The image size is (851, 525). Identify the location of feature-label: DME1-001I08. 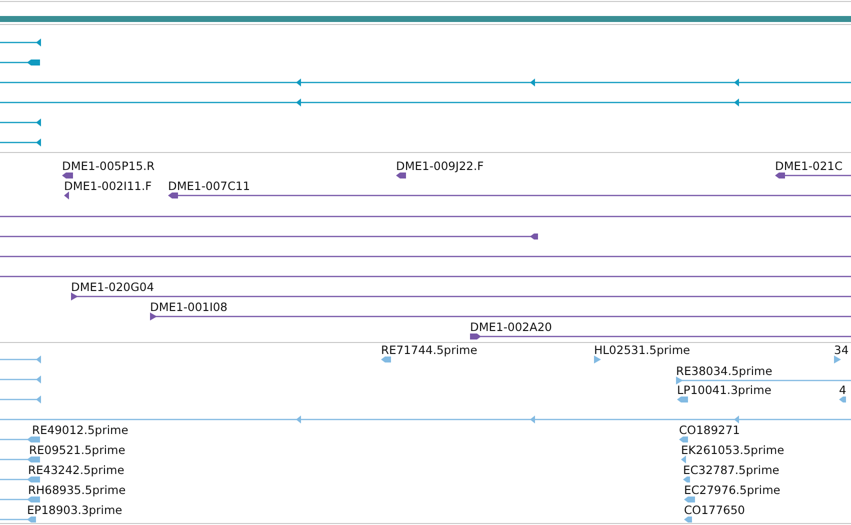
(189, 307).